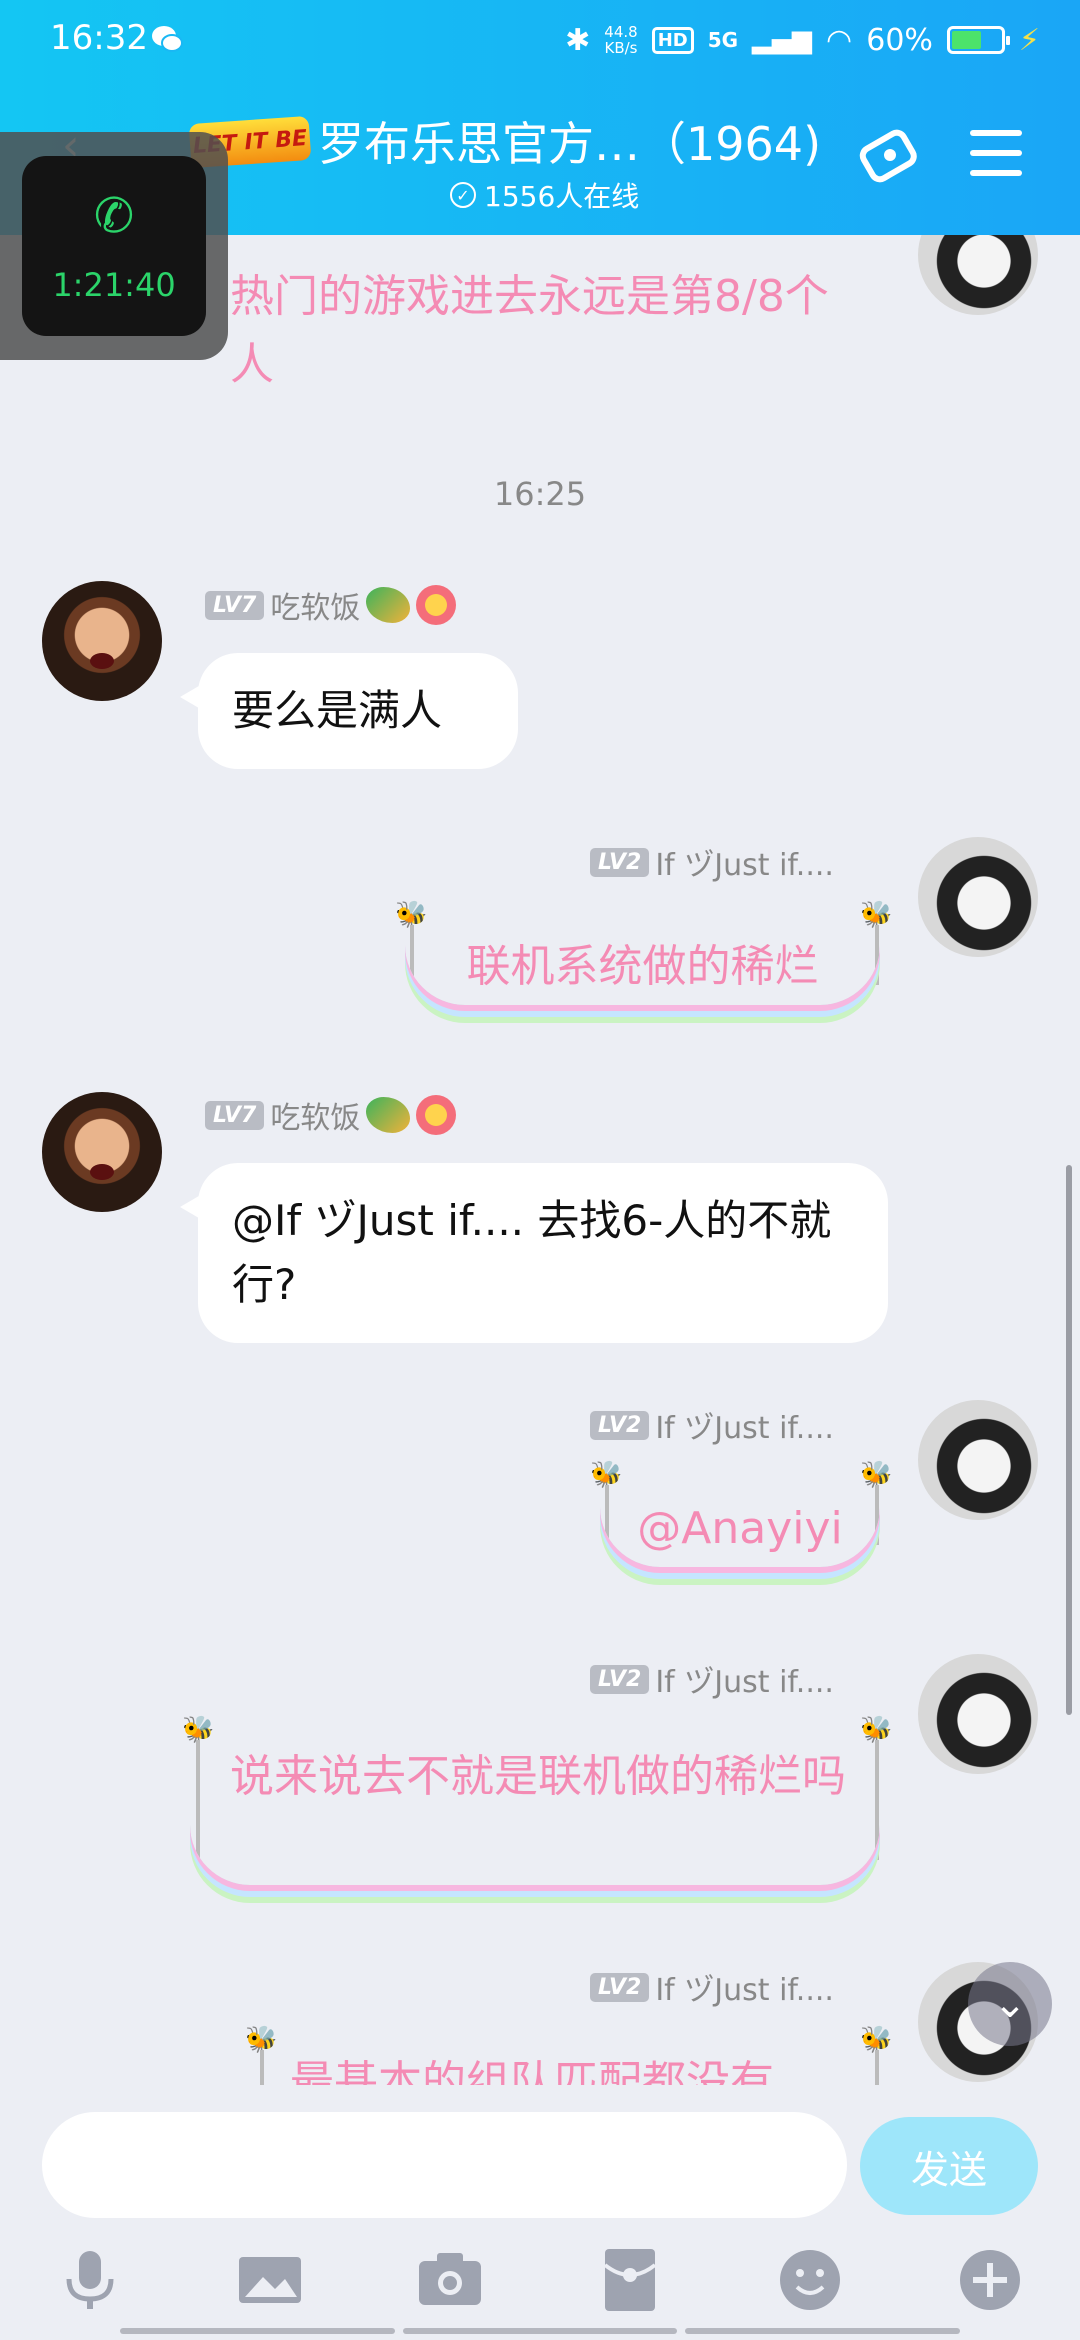 Image resolution: width=1080 pixels, height=2340 pixels. I want to click on mic-icon, so click(90, 2280).